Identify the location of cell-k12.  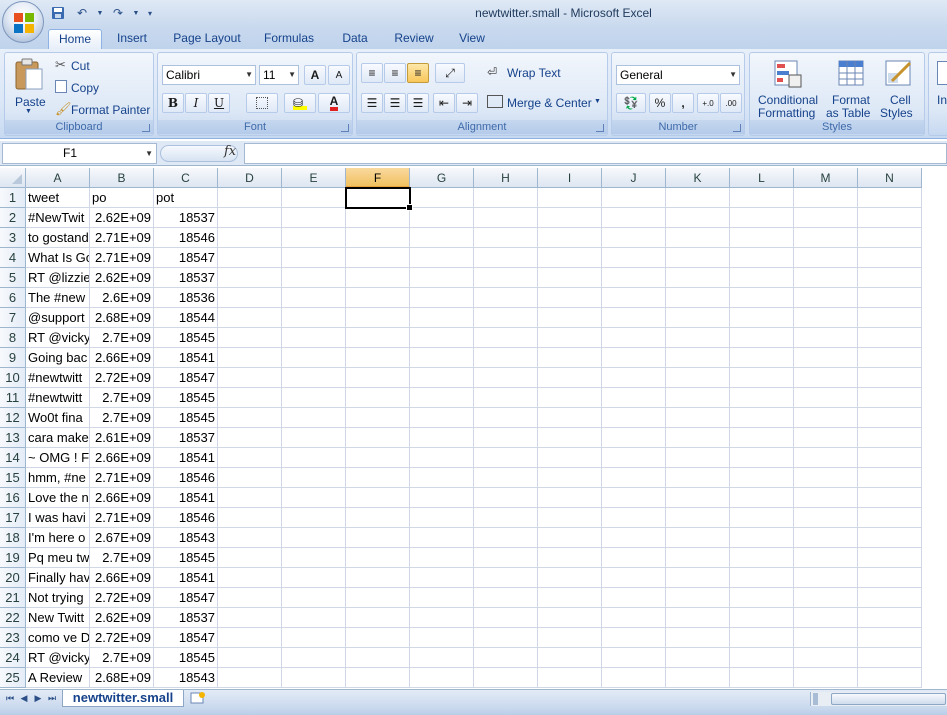
(698, 418).